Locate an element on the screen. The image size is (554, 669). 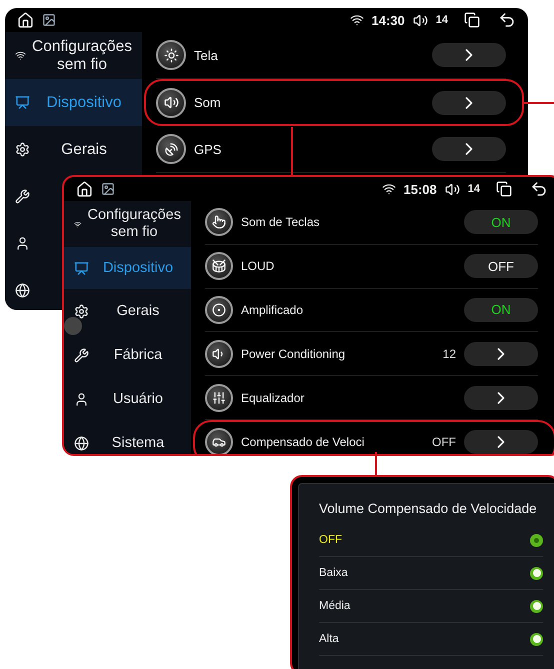
clock-text: 14:30 is located at coordinates (388, 20).